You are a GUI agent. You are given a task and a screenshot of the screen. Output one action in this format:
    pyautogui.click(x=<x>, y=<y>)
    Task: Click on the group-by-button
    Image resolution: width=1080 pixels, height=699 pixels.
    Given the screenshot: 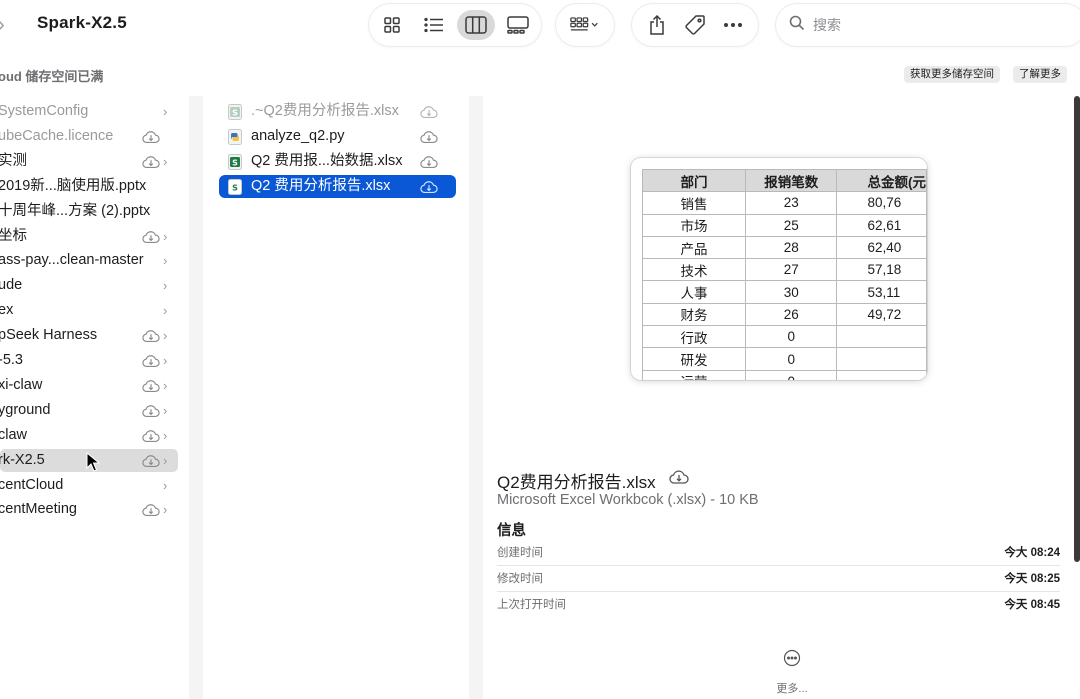 What is the action you would take?
    pyautogui.click(x=585, y=25)
    